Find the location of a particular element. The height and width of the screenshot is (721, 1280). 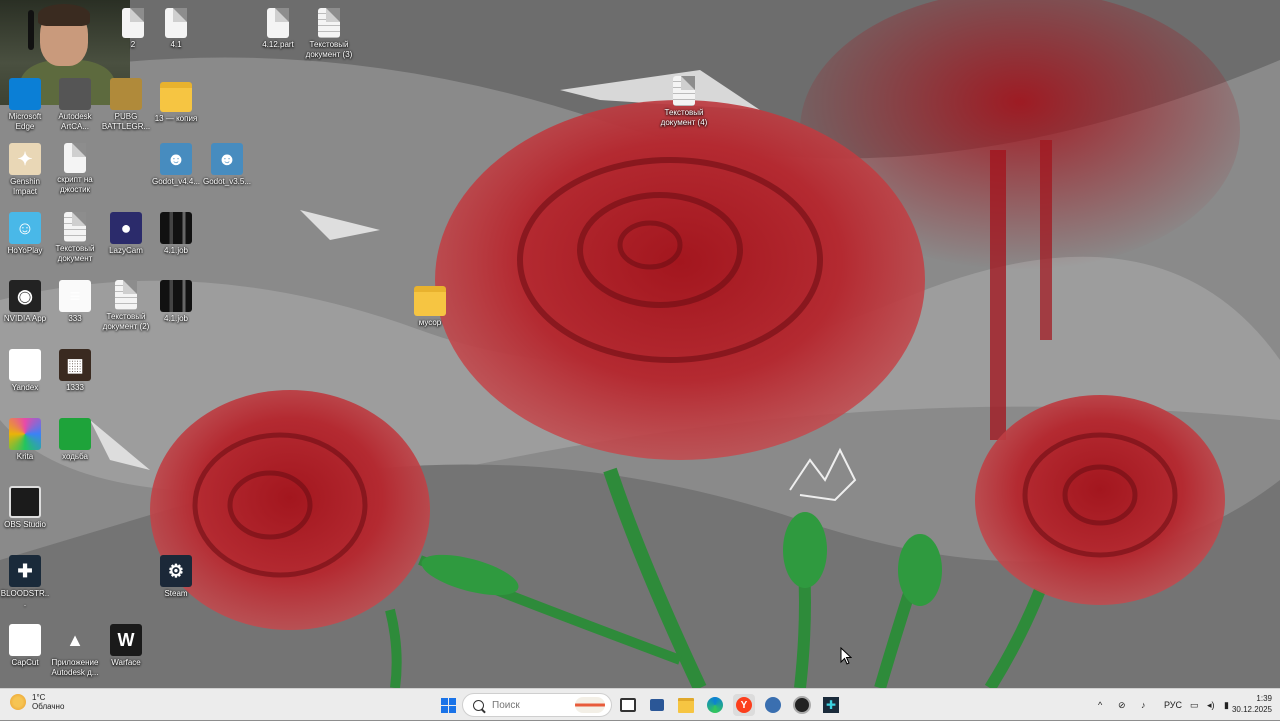

desktop-icon-text-document-2: Текстовый документ (2) is located at coordinates (126, 306).